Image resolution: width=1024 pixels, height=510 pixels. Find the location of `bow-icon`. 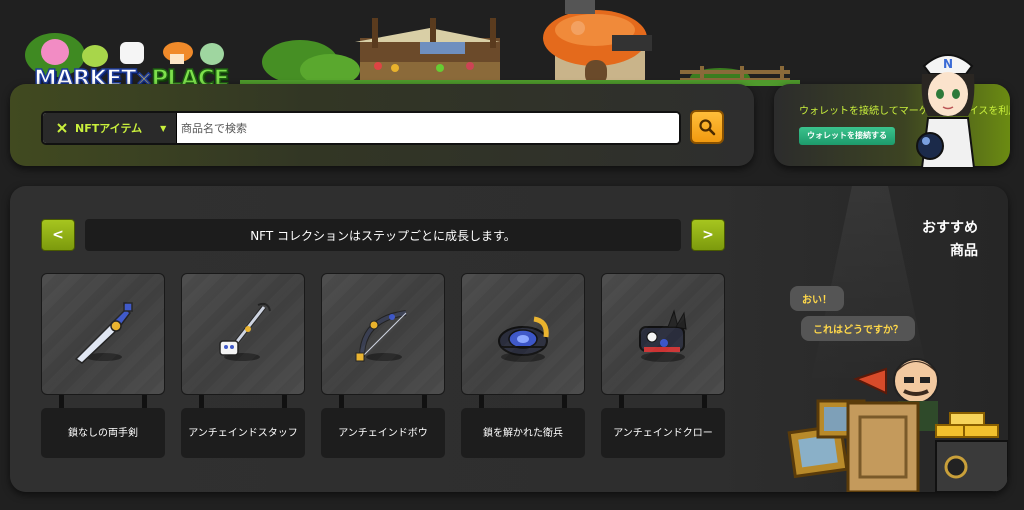

bow-icon is located at coordinates (381, 336).